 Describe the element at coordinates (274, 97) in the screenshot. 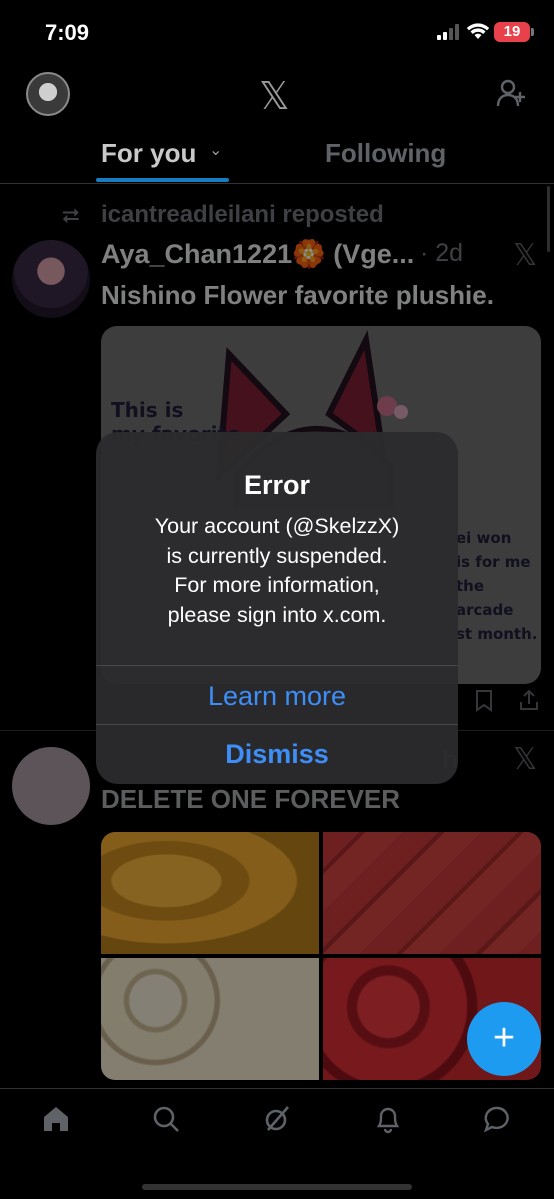

I see `x-logo-icon: 𝕏` at that location.